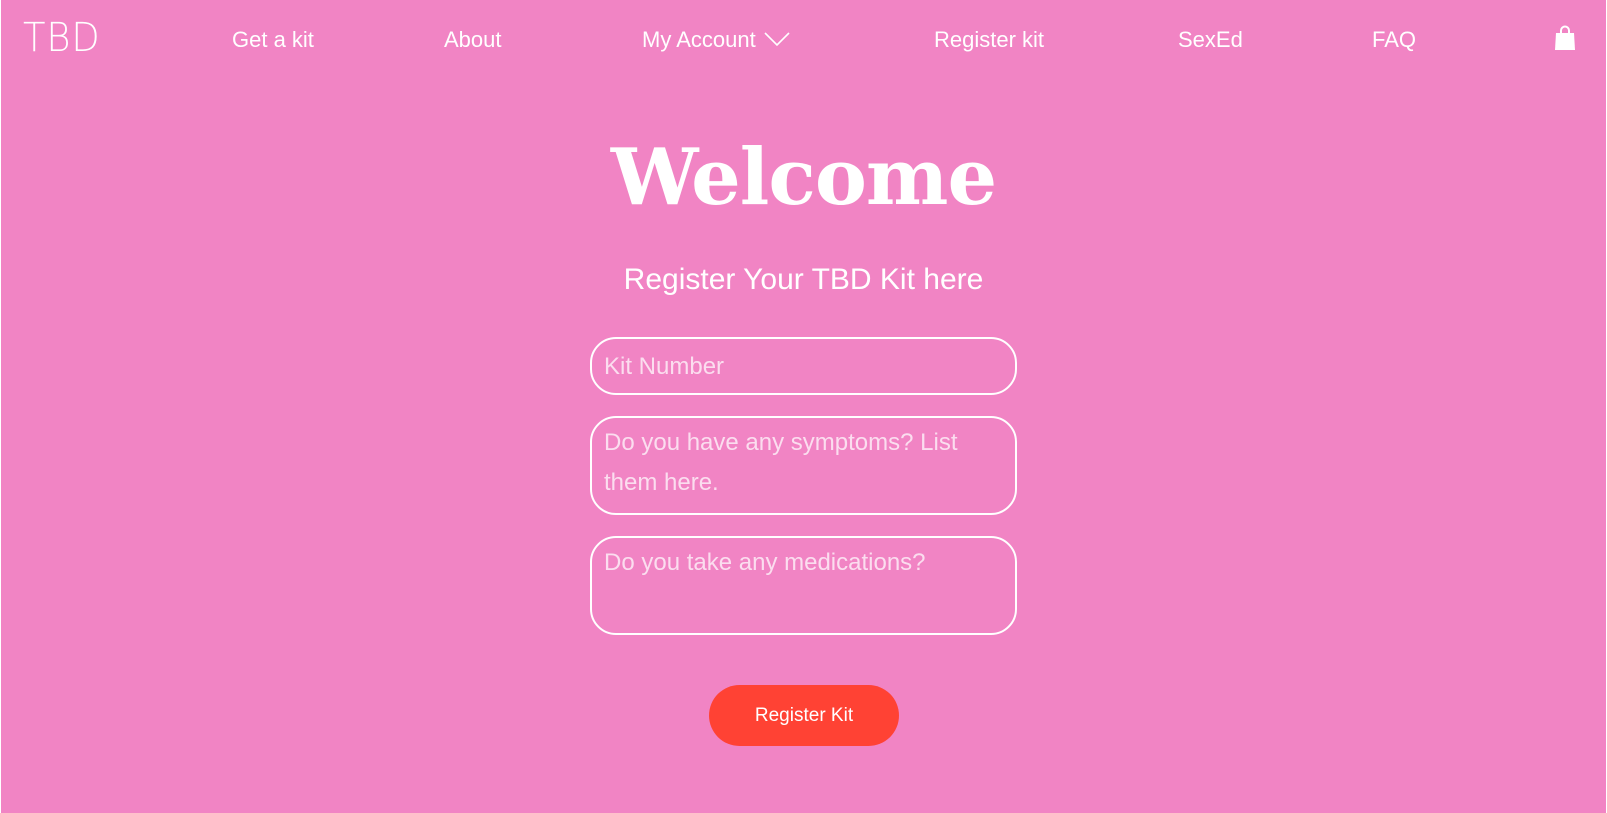 This screenshot has height=813, width=1607. Describe the element at coordinates (803, 465) in the screenshot. I see `symptoms-input` at that location.